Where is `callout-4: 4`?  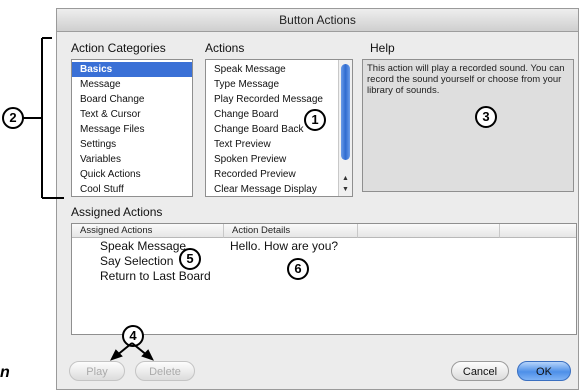 callout-4: 4 is located at coordinates (133, 336).